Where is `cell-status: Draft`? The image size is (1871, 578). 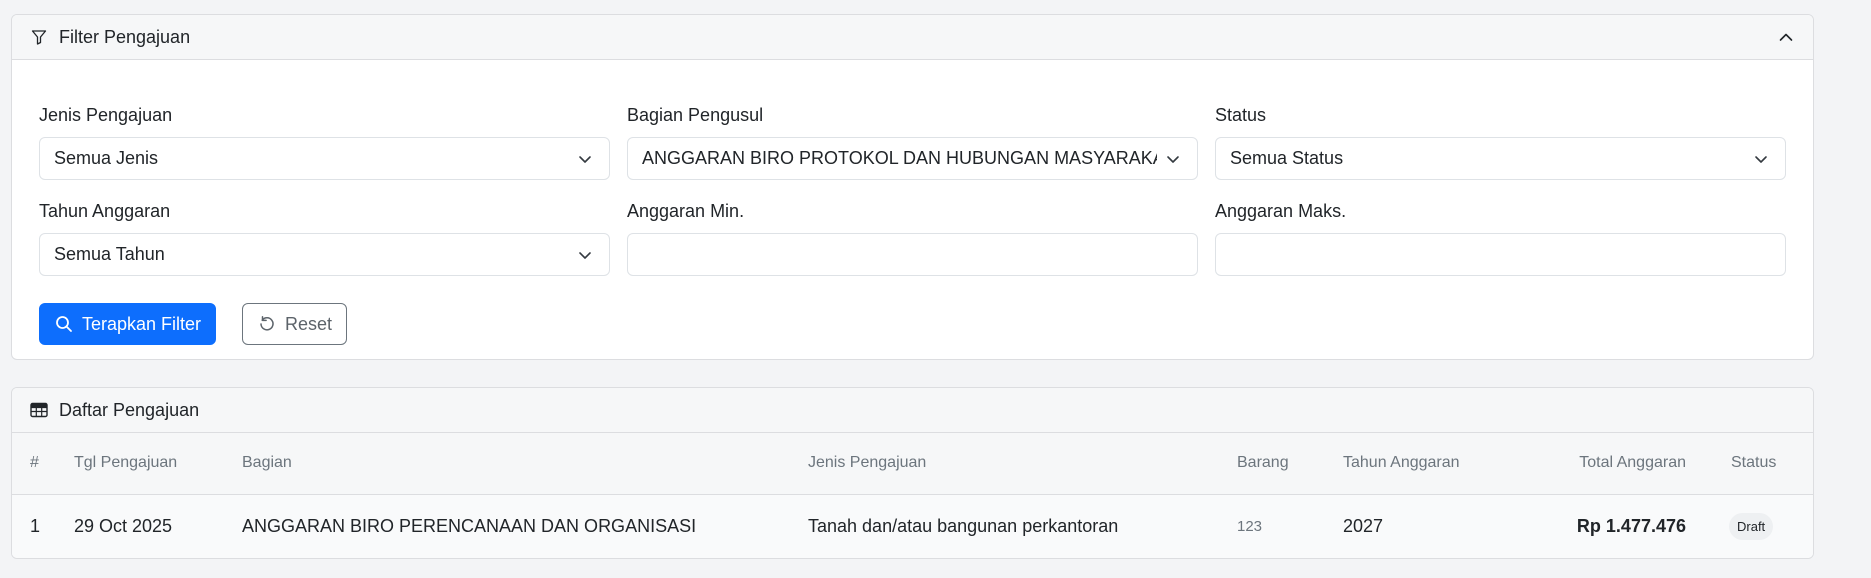
cell-status: Draft is located at coordinates (1749, 526).